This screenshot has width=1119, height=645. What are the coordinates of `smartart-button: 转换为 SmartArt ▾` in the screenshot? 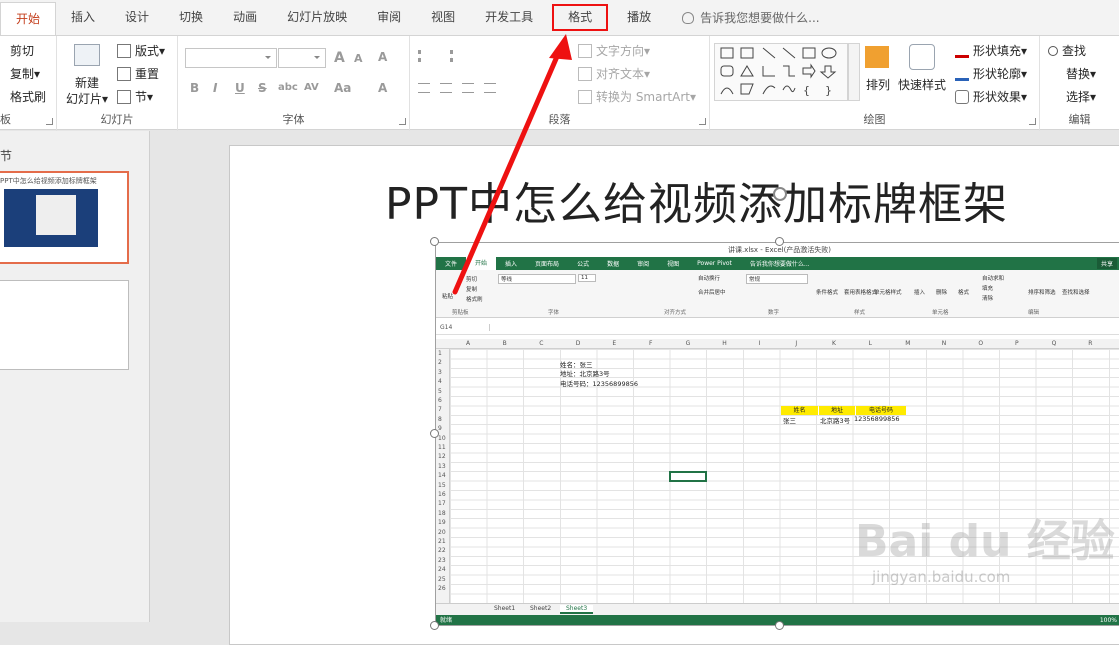 It's located at (637, 96).